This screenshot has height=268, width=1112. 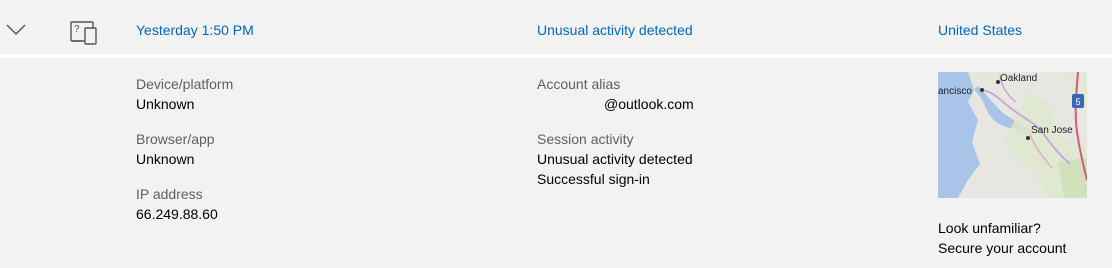 I want to click on location-map: 5 Oakland ancisco San Jose, so click(x=1012, y=135).